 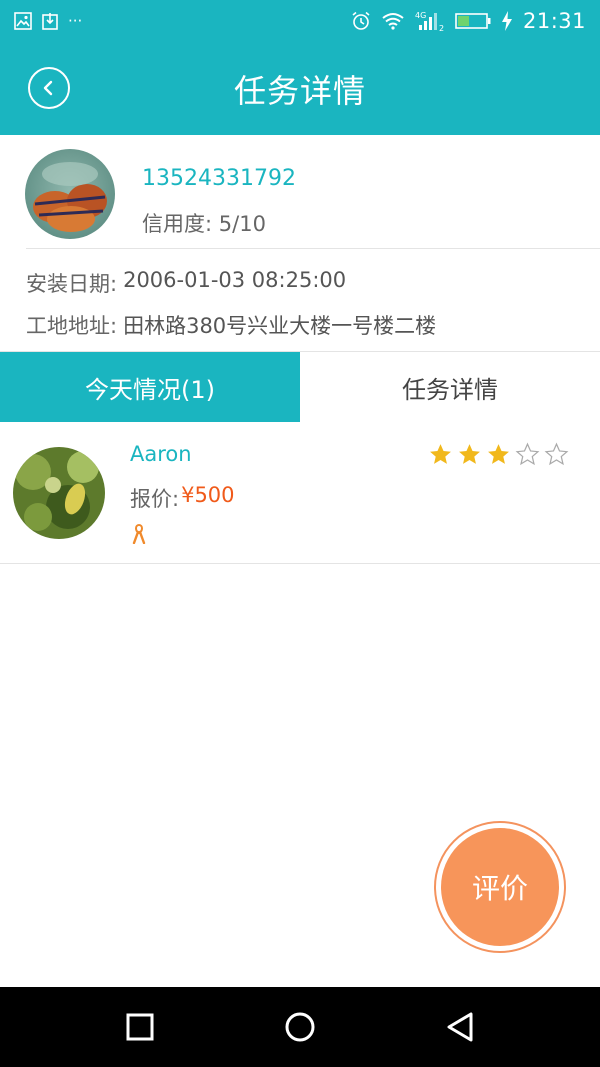 What do you see at coordinates (554, 21) in the screenshot?
I see `status-time: 21:31` at bounding box center [554, 21].